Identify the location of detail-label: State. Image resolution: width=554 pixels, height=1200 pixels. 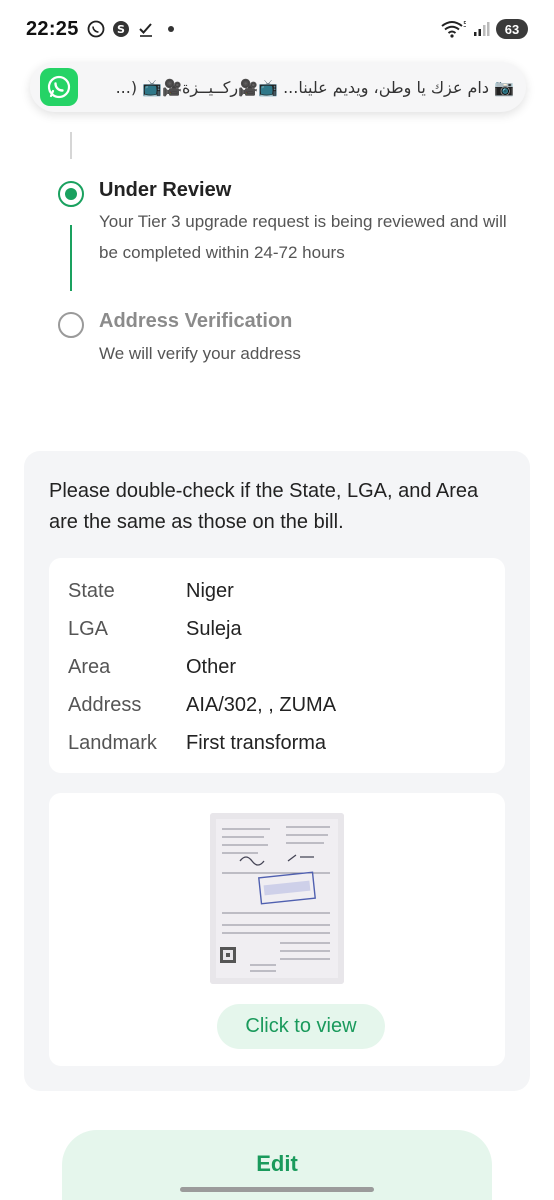
(91, 590).